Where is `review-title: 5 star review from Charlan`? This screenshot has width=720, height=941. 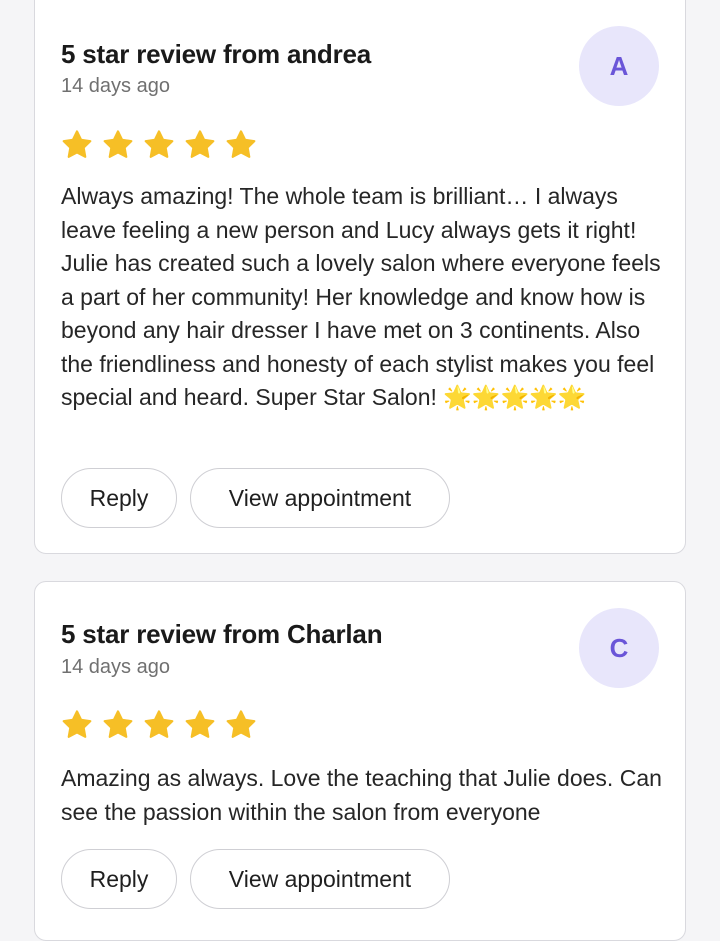
review-title: 5 star review from Charlan is located at coordinates (222, 634).